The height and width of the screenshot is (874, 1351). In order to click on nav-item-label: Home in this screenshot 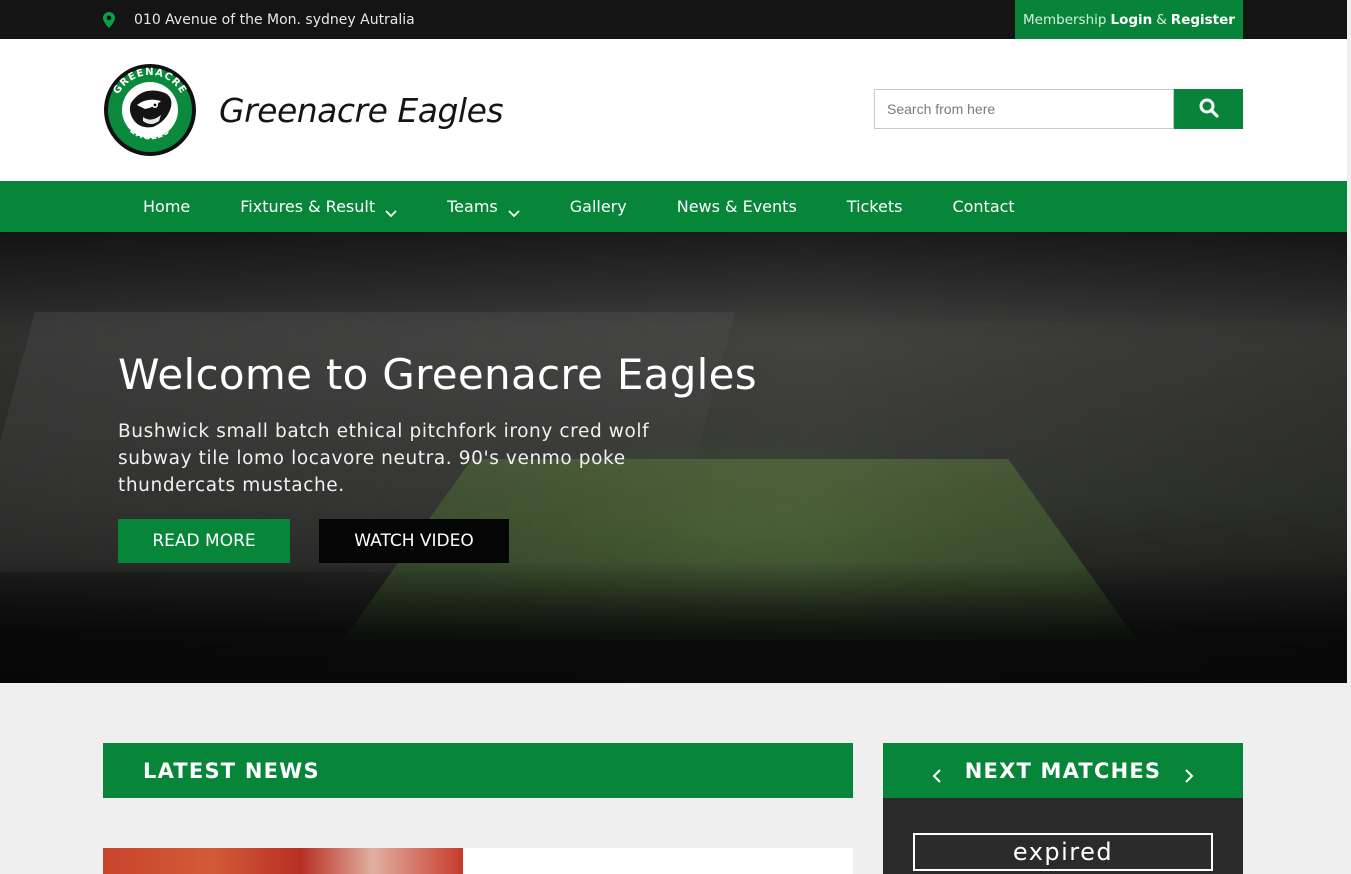, I will do `click(167, 206)`.